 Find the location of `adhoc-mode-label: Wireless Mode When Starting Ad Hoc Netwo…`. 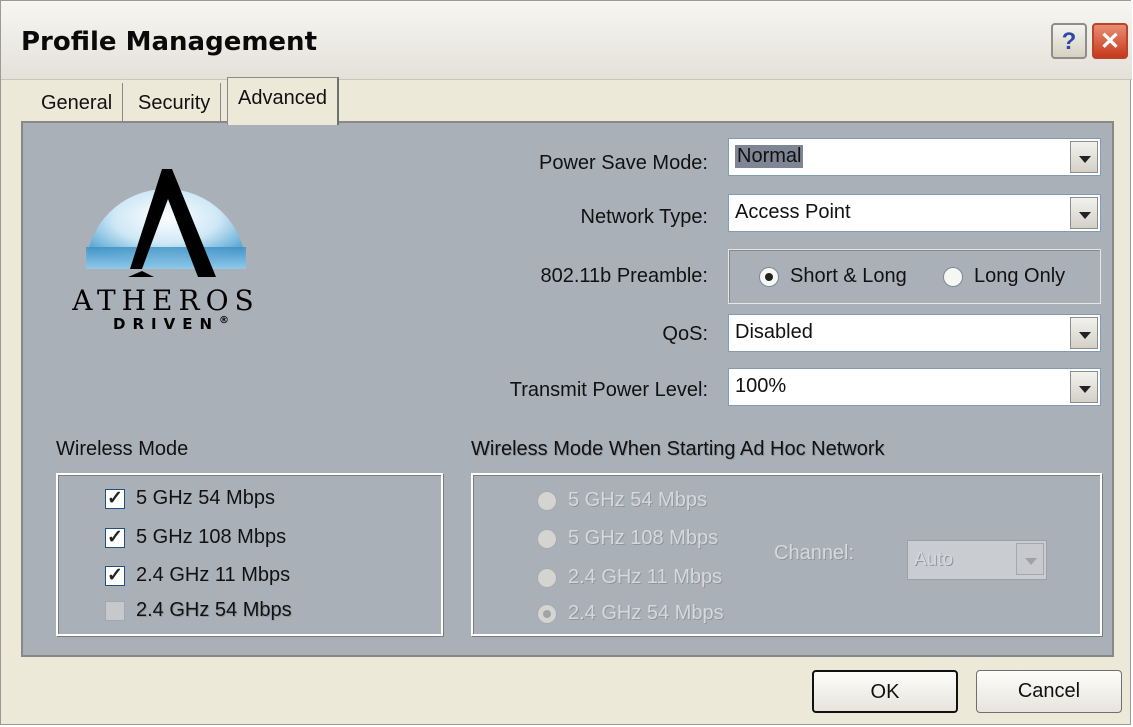

adhoc-mode-label: Wireless Mode When Starting Ad Hoc Netwo… is located at coordinates (678, 449).